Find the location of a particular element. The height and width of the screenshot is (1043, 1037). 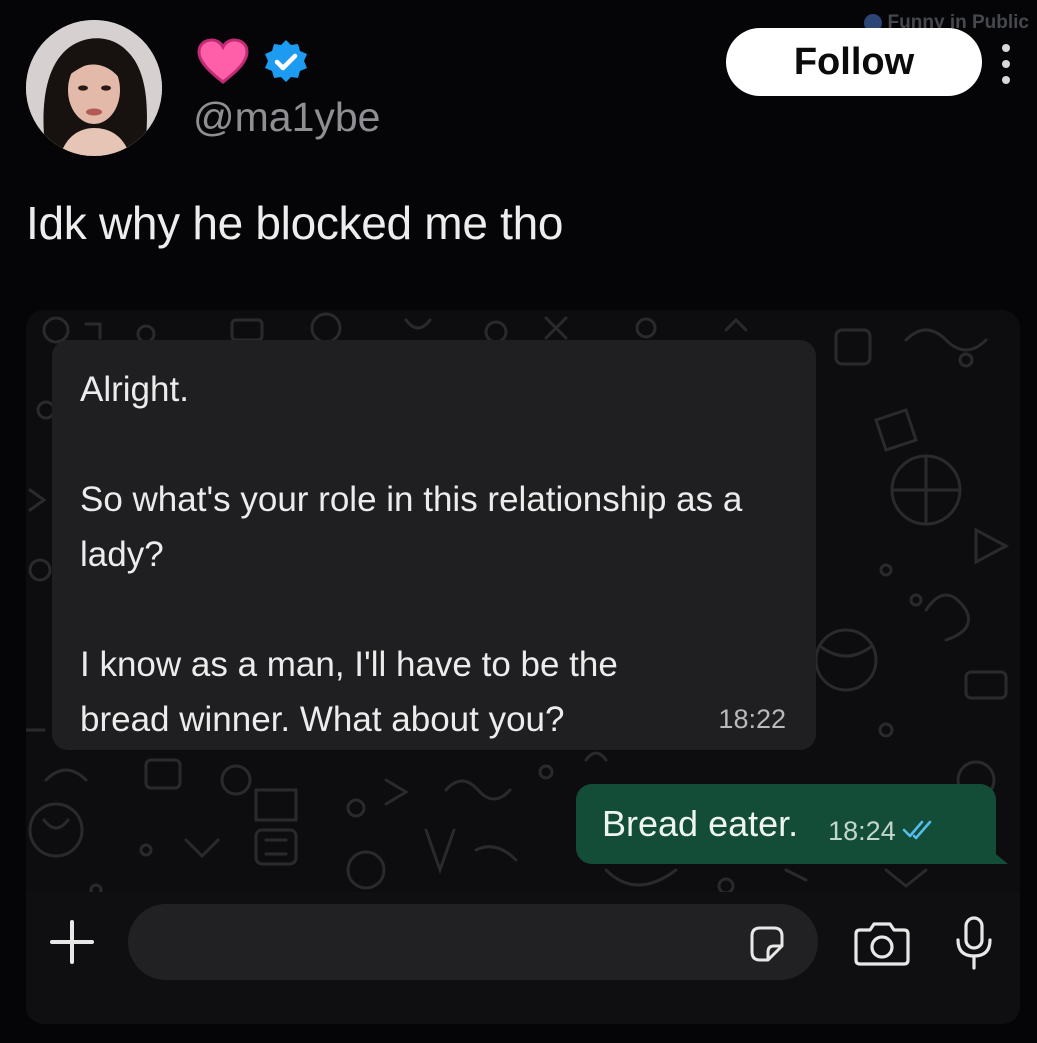

message-composer is located at coordinates (523, 958).